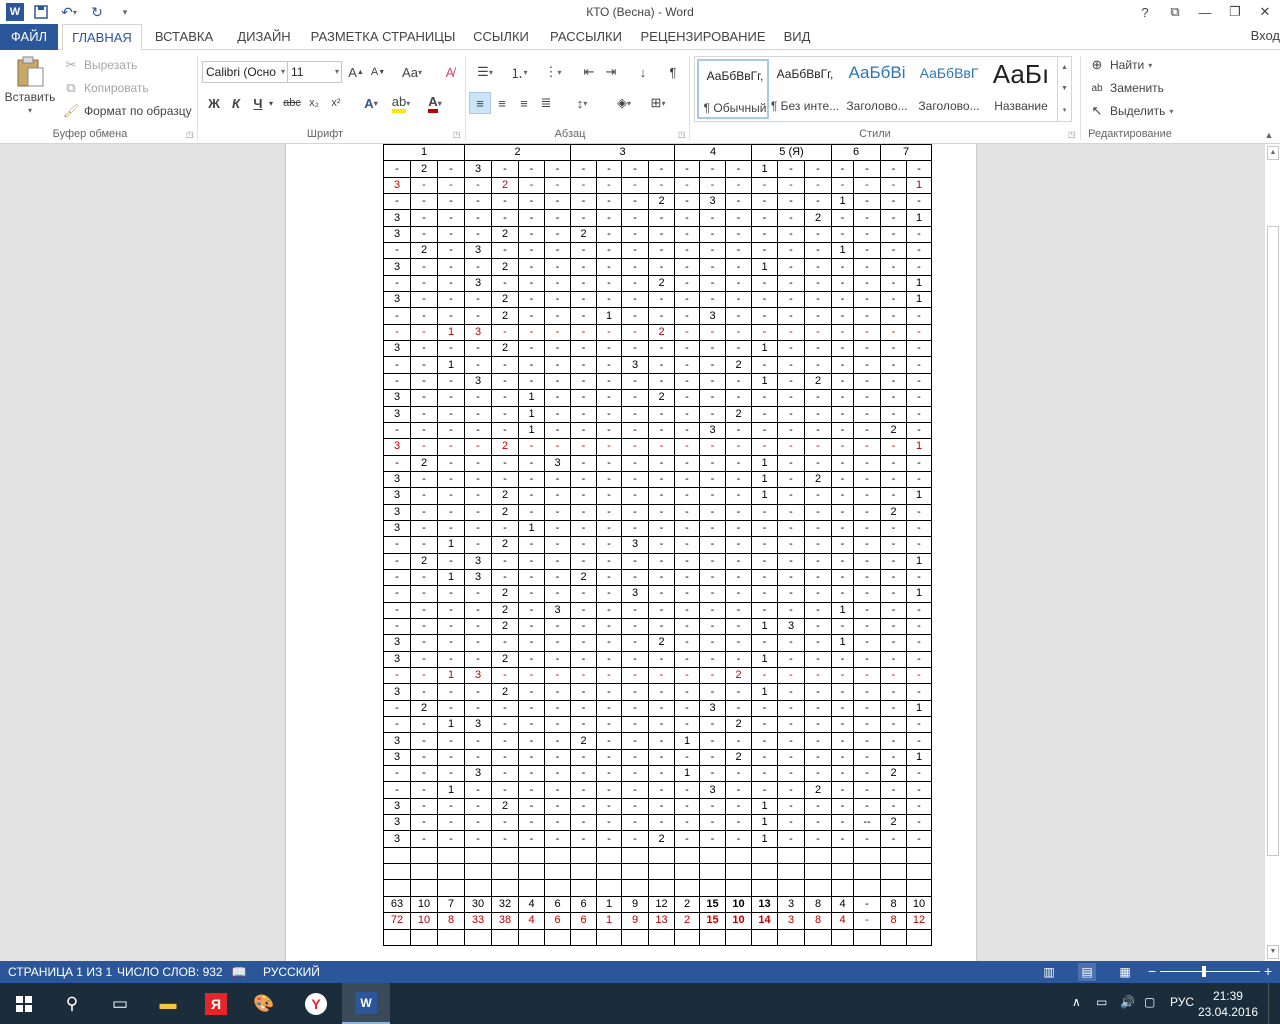  Describe the element at coordinates (1126, 88) in the screenshot. I see `replace-button: ab Заменить` at that location.